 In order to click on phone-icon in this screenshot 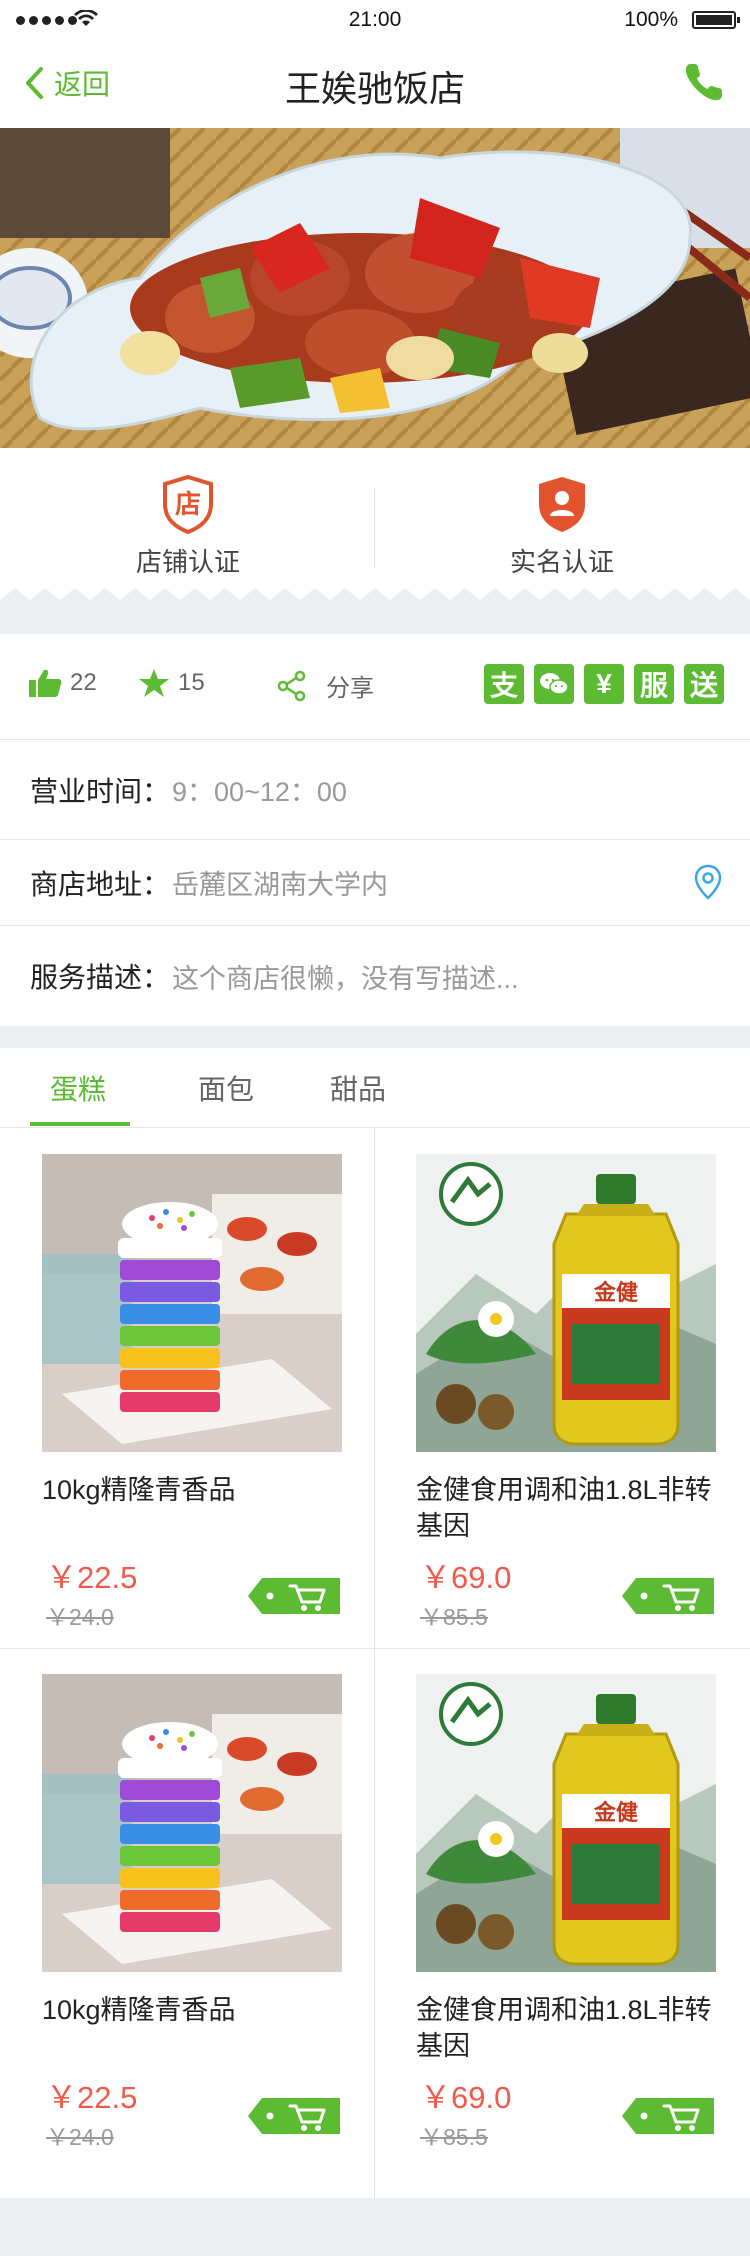, I will do `click(704, 82)`.